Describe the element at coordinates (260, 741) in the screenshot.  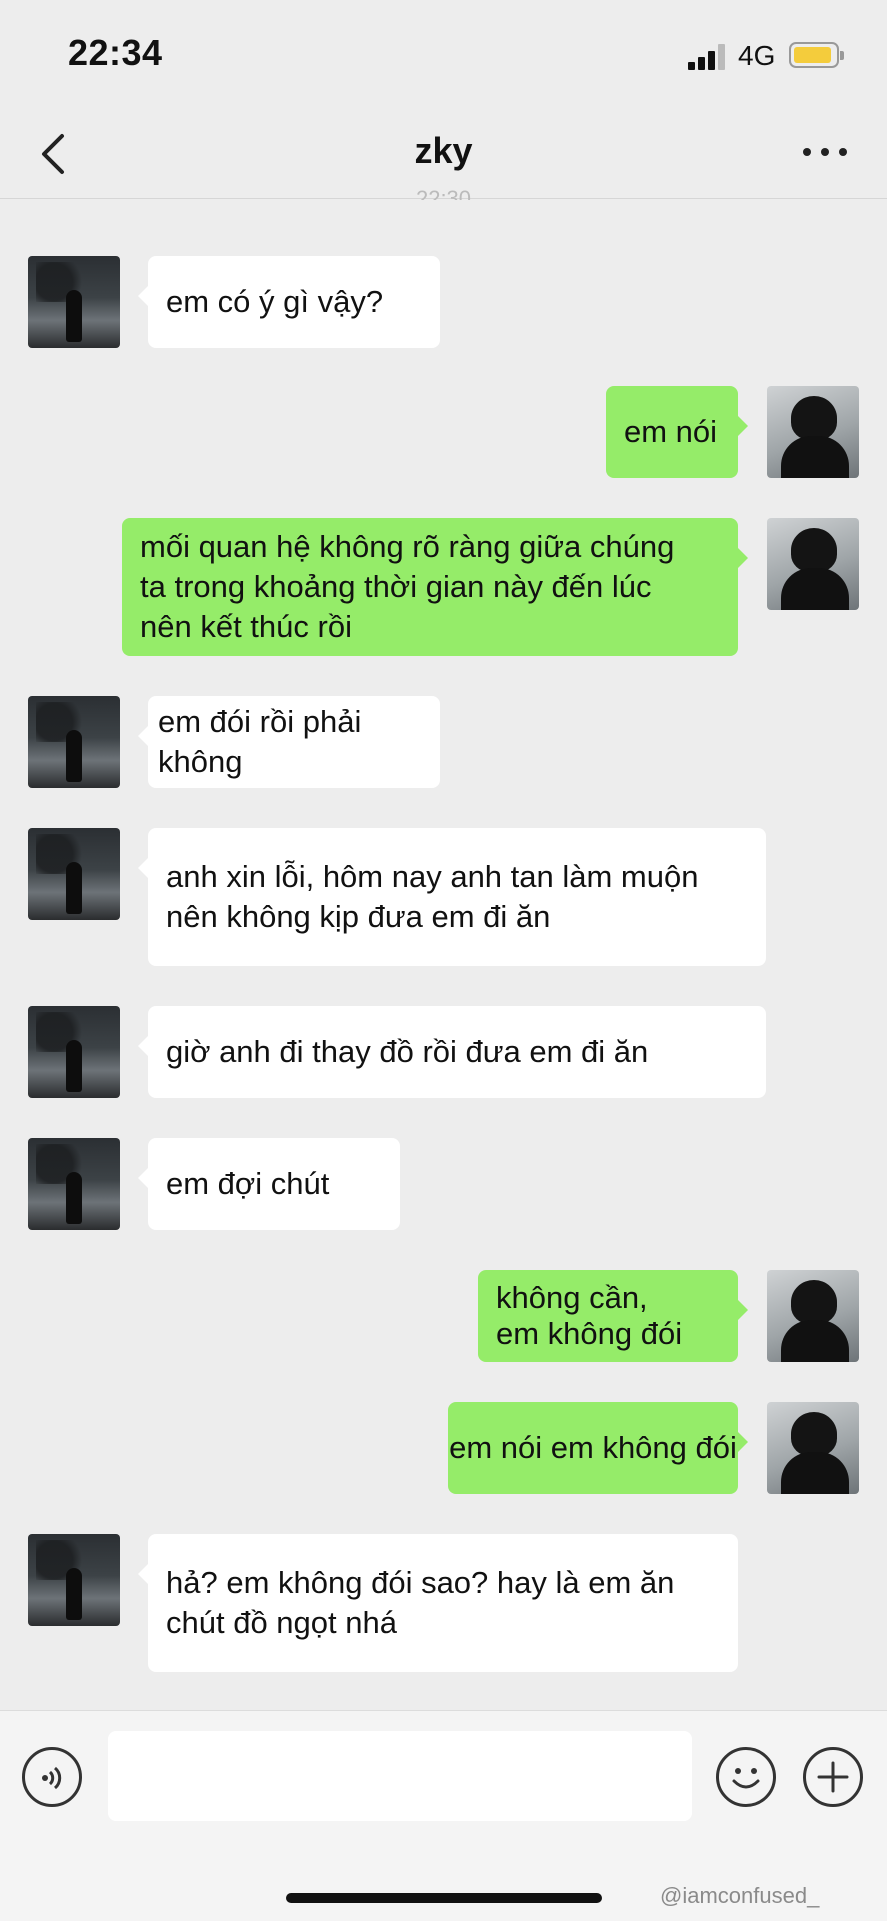
I see `message-text: em đói rồi phải không` at that location.